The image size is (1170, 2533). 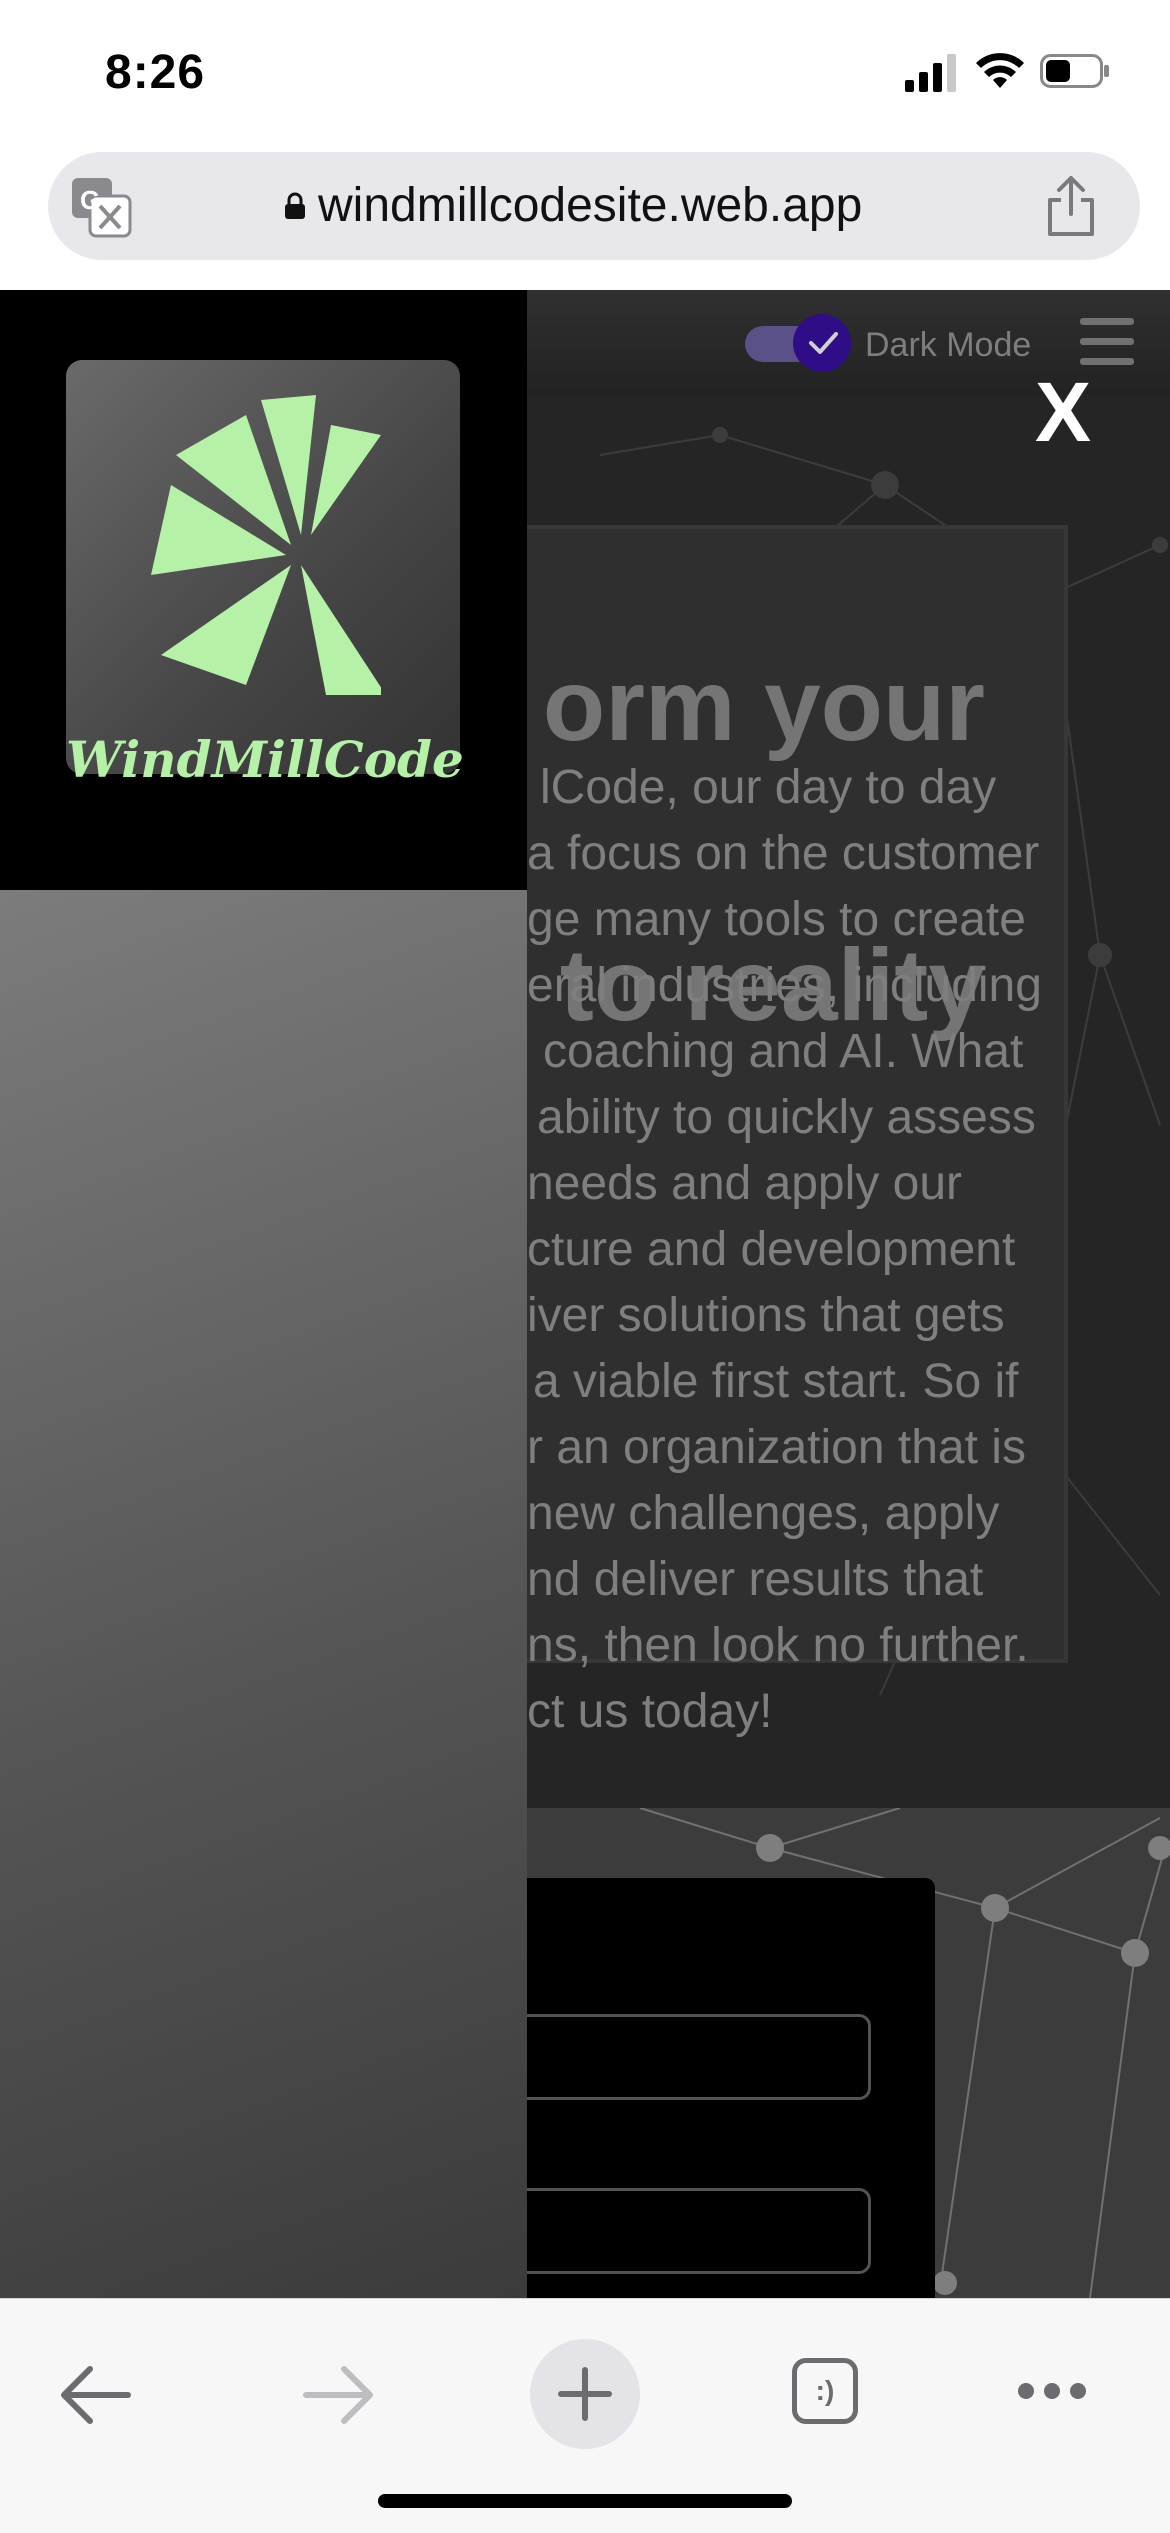 I want to click on address-bar: G windmillcodesite.web.app, so click(x=594, y=206).